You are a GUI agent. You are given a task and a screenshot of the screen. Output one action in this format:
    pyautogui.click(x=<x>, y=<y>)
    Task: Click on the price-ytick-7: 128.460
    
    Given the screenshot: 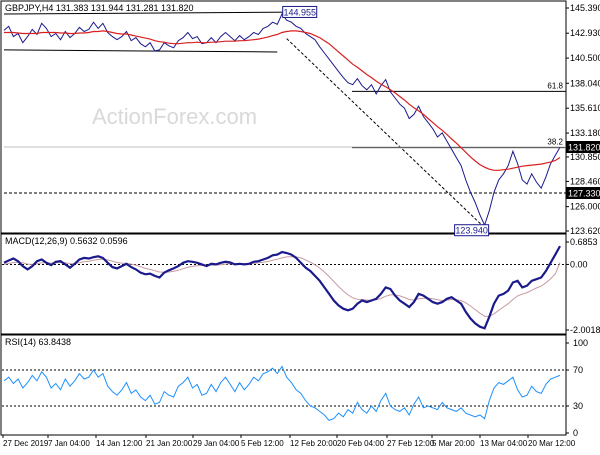 What is the action you would take?
    pyautogui.click(x=585, y=181)
    